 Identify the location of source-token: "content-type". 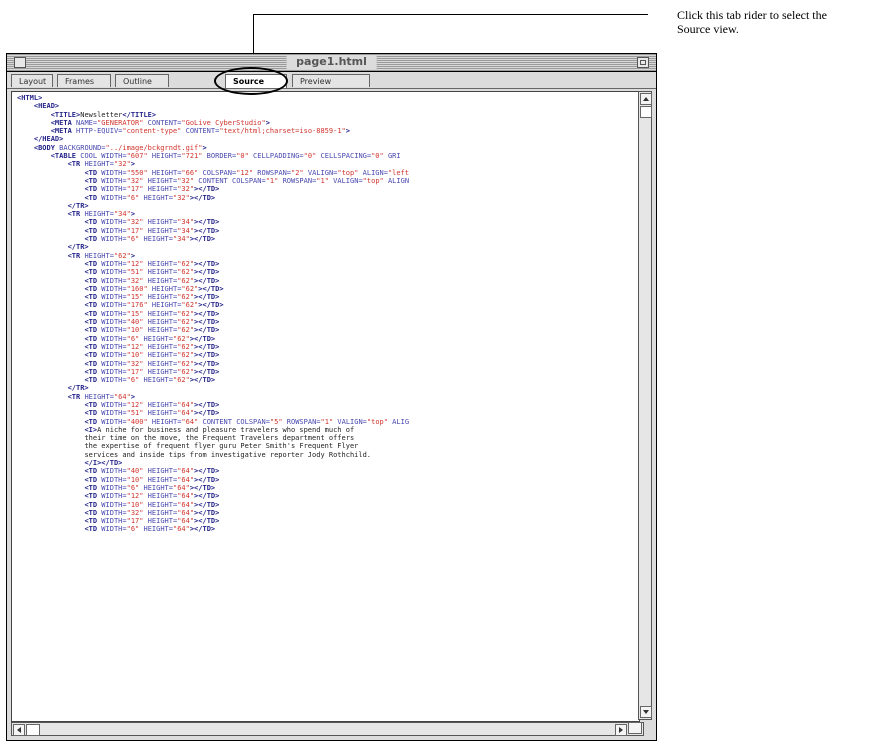
(152, 131).